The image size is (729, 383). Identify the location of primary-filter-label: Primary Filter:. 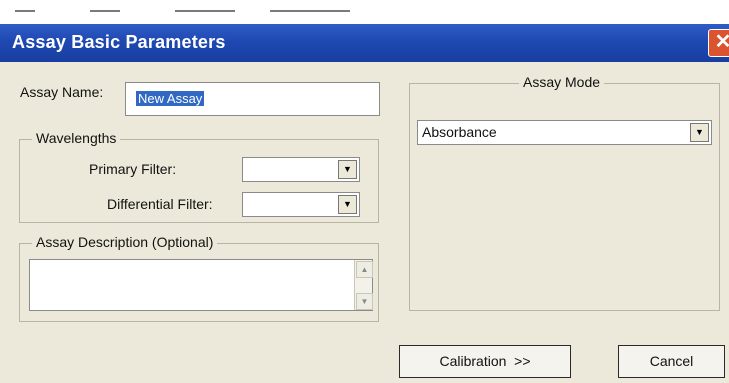
(133, 169).